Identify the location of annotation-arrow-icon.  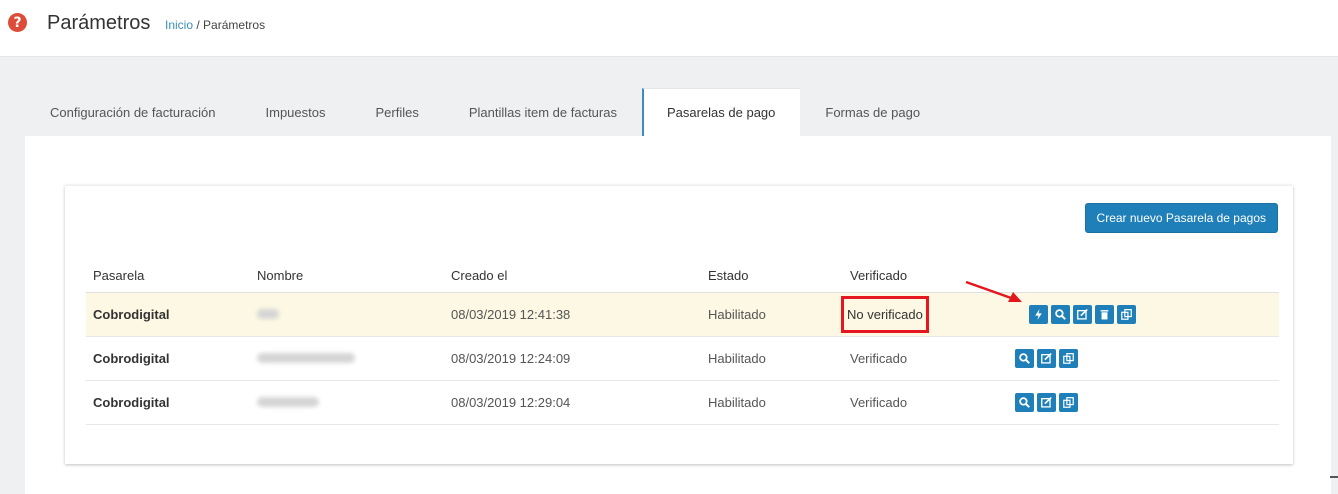
(993, 291).